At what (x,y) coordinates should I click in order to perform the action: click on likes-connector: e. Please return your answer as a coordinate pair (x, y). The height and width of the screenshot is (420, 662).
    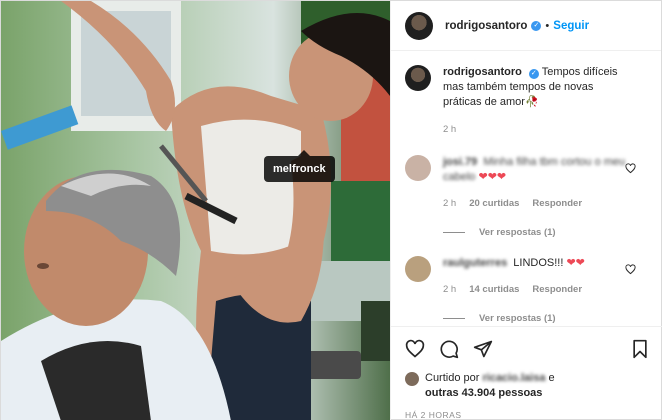
    Looking at the image, I should click on (551, 378).